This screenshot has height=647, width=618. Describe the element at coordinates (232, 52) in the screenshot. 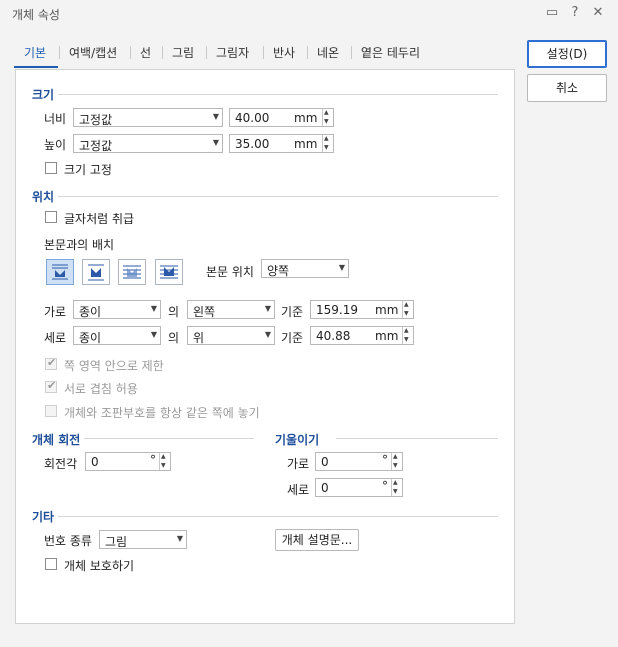

I see `tab-shadow: 그림자` at that location.